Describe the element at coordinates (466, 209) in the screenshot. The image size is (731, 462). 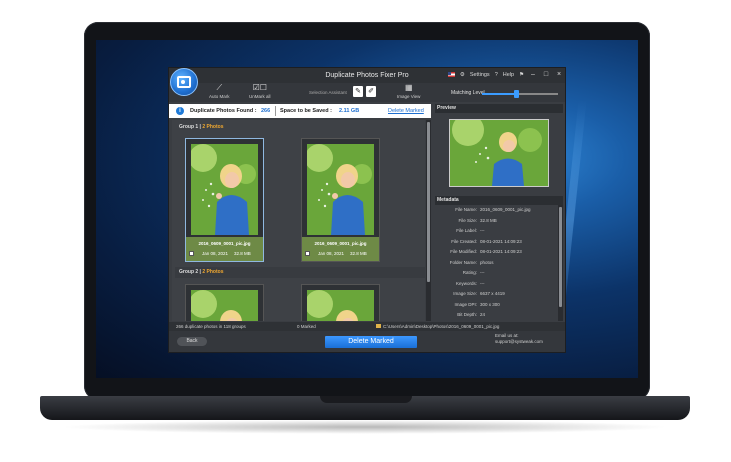
I see `metadata-key: File Name:` at that location.